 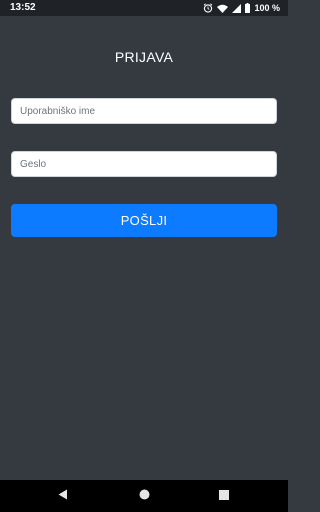 I want to click on submit-button: POŠLJI, so click(x=144, y=220).